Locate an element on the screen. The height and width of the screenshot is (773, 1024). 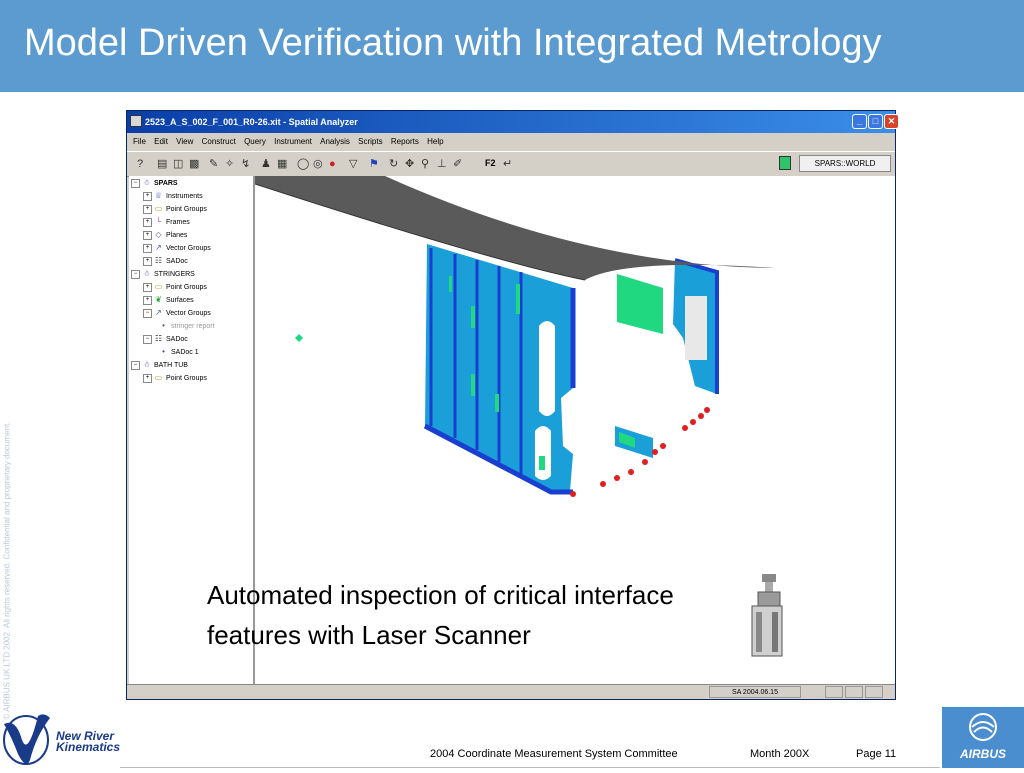
perpendicular-icon: ⊥ is located at coordinates (442, 164).